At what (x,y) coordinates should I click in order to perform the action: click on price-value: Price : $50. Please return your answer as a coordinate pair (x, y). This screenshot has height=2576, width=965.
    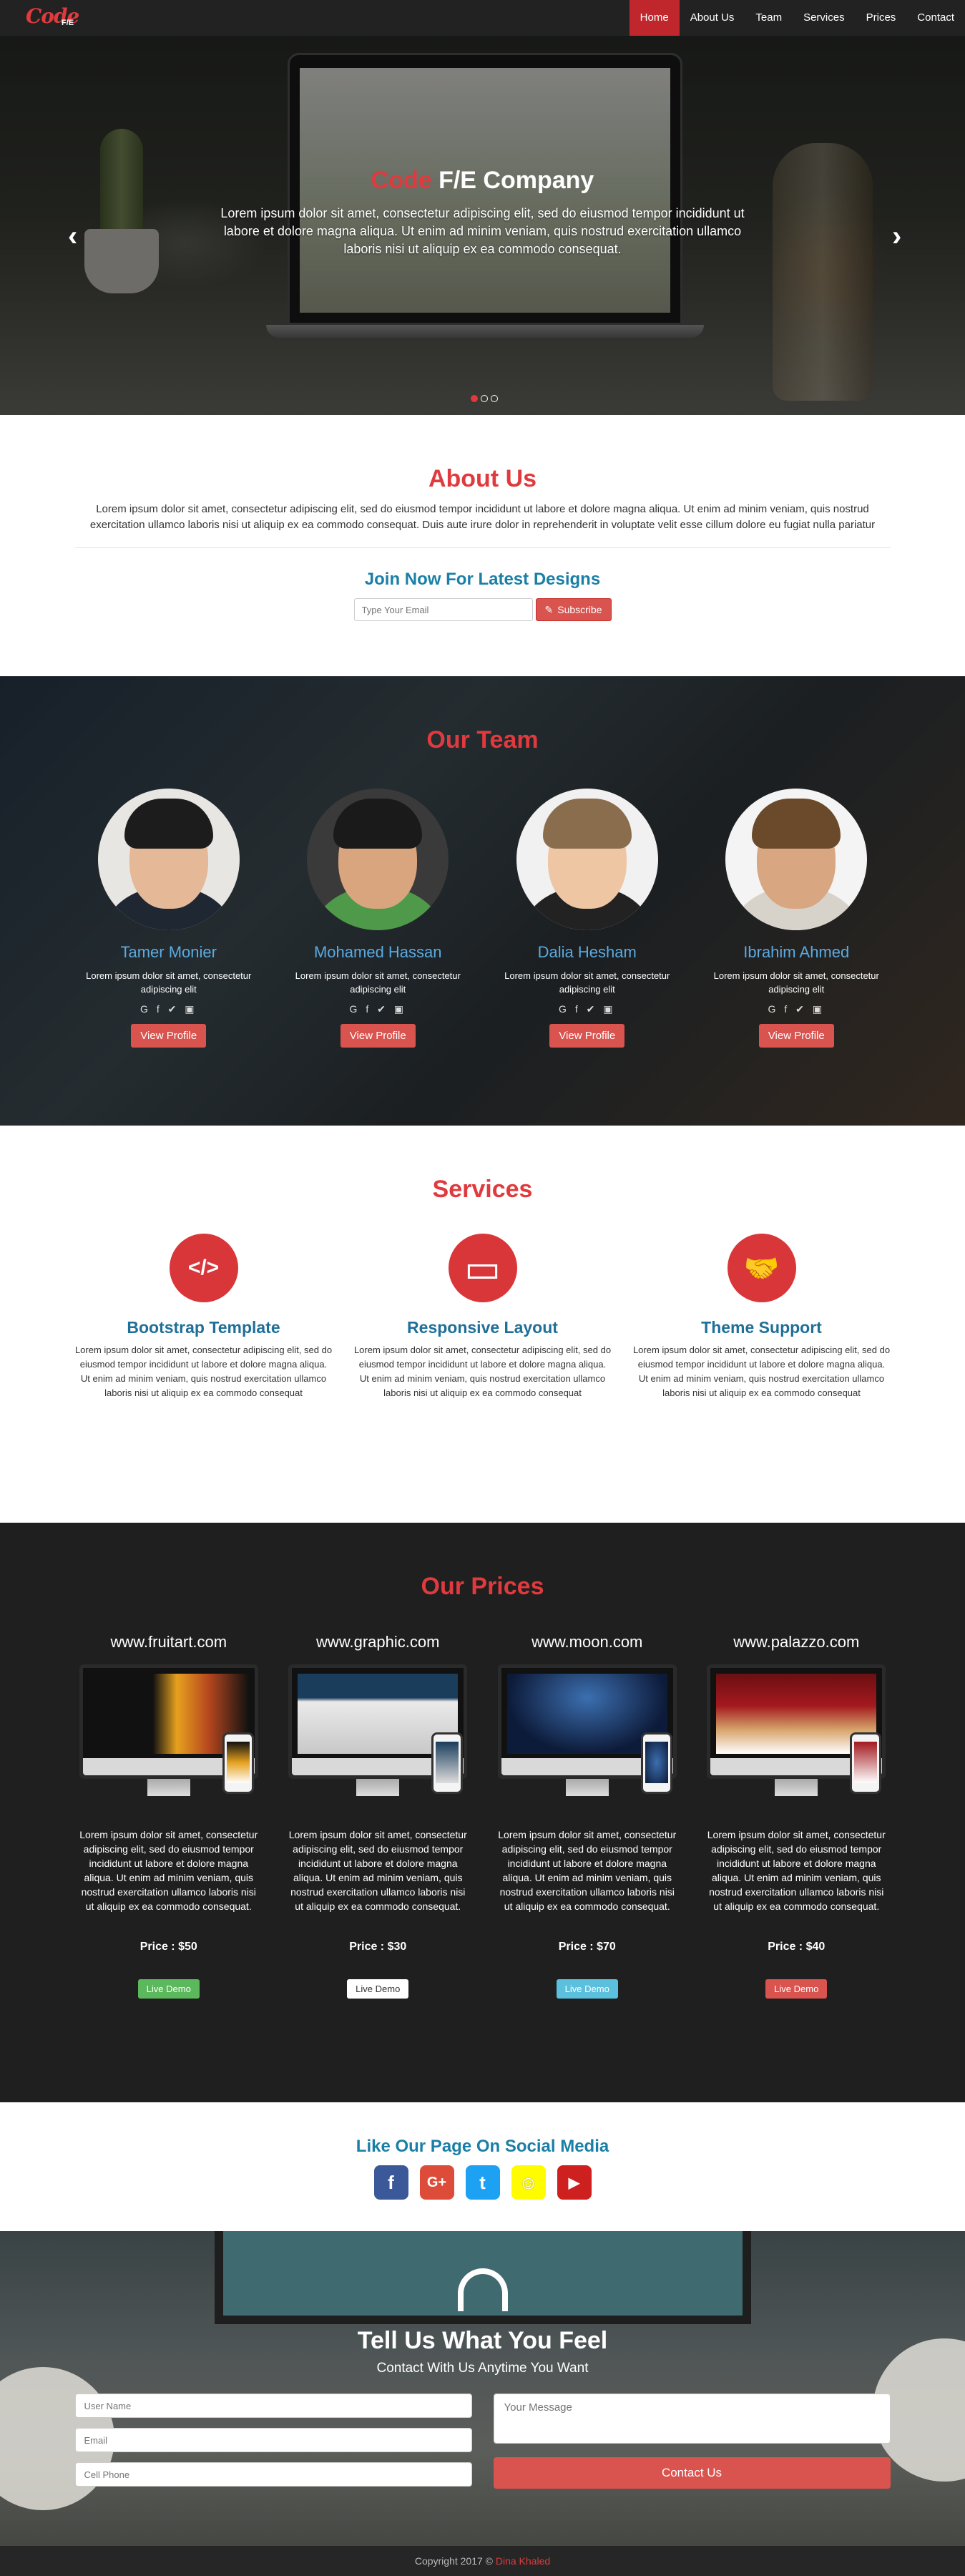
    Looking at the image, I should click on (168, 1947).